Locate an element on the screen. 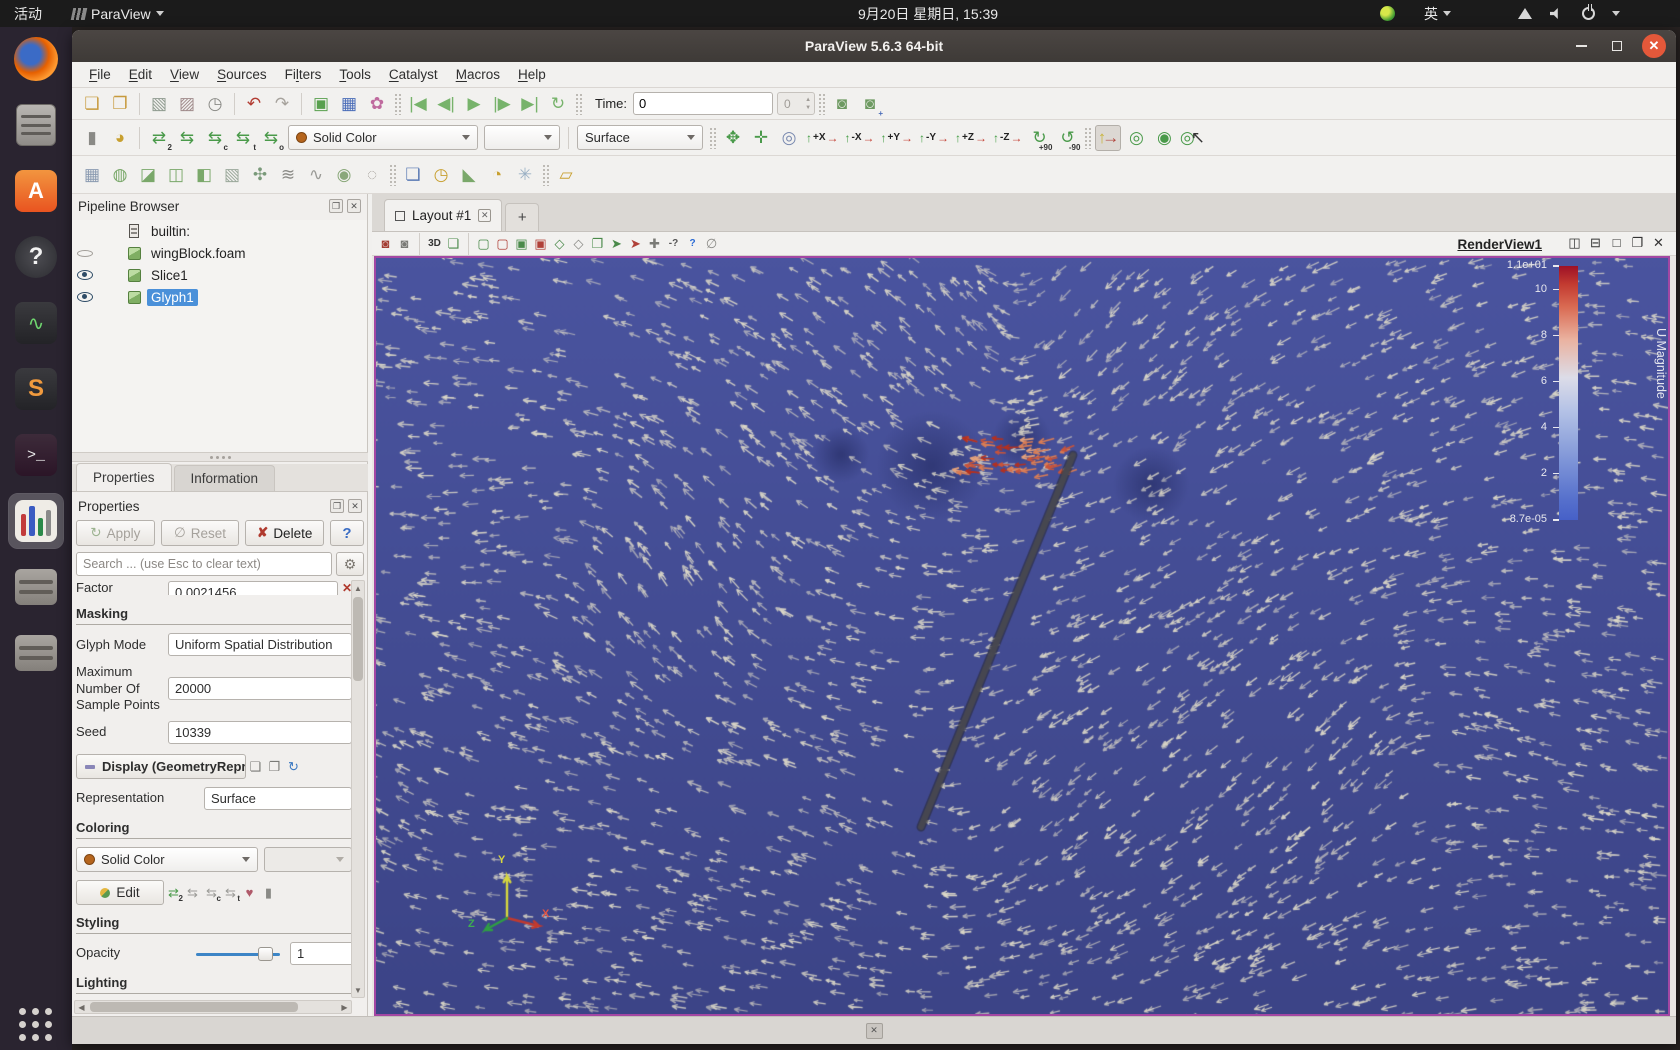  help-icon: ? is located at coordinates (36, 257).